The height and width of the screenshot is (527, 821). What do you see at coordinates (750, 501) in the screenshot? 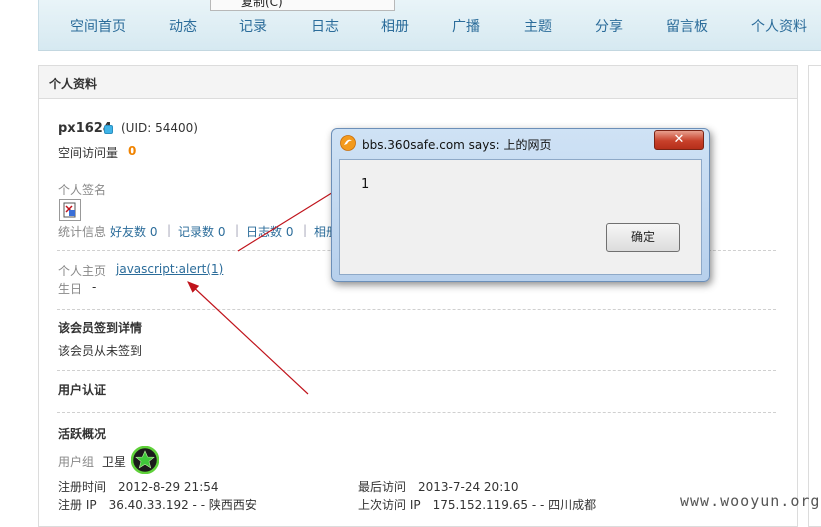
I see `watermark: www.wooyun.org` at bounding box center [750, 501].